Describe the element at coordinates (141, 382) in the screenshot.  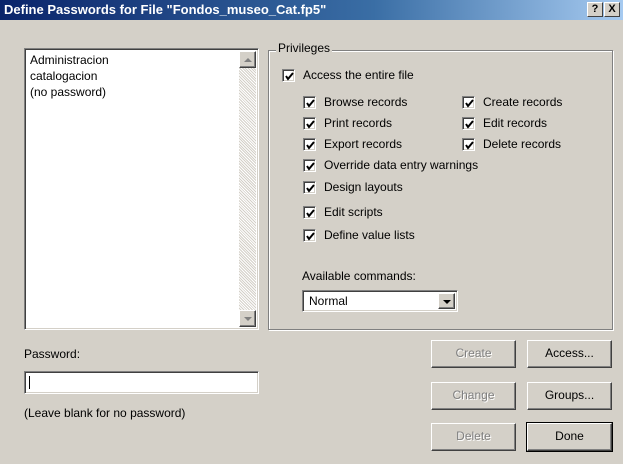
I see `password-input` at that location.